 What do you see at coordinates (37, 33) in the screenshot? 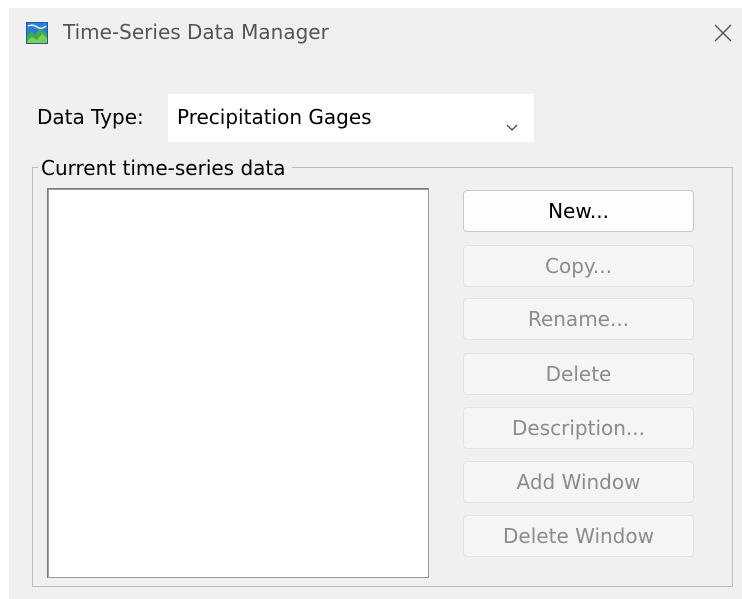
I see `map-terrain-icon` at bounding box center [37, 33].